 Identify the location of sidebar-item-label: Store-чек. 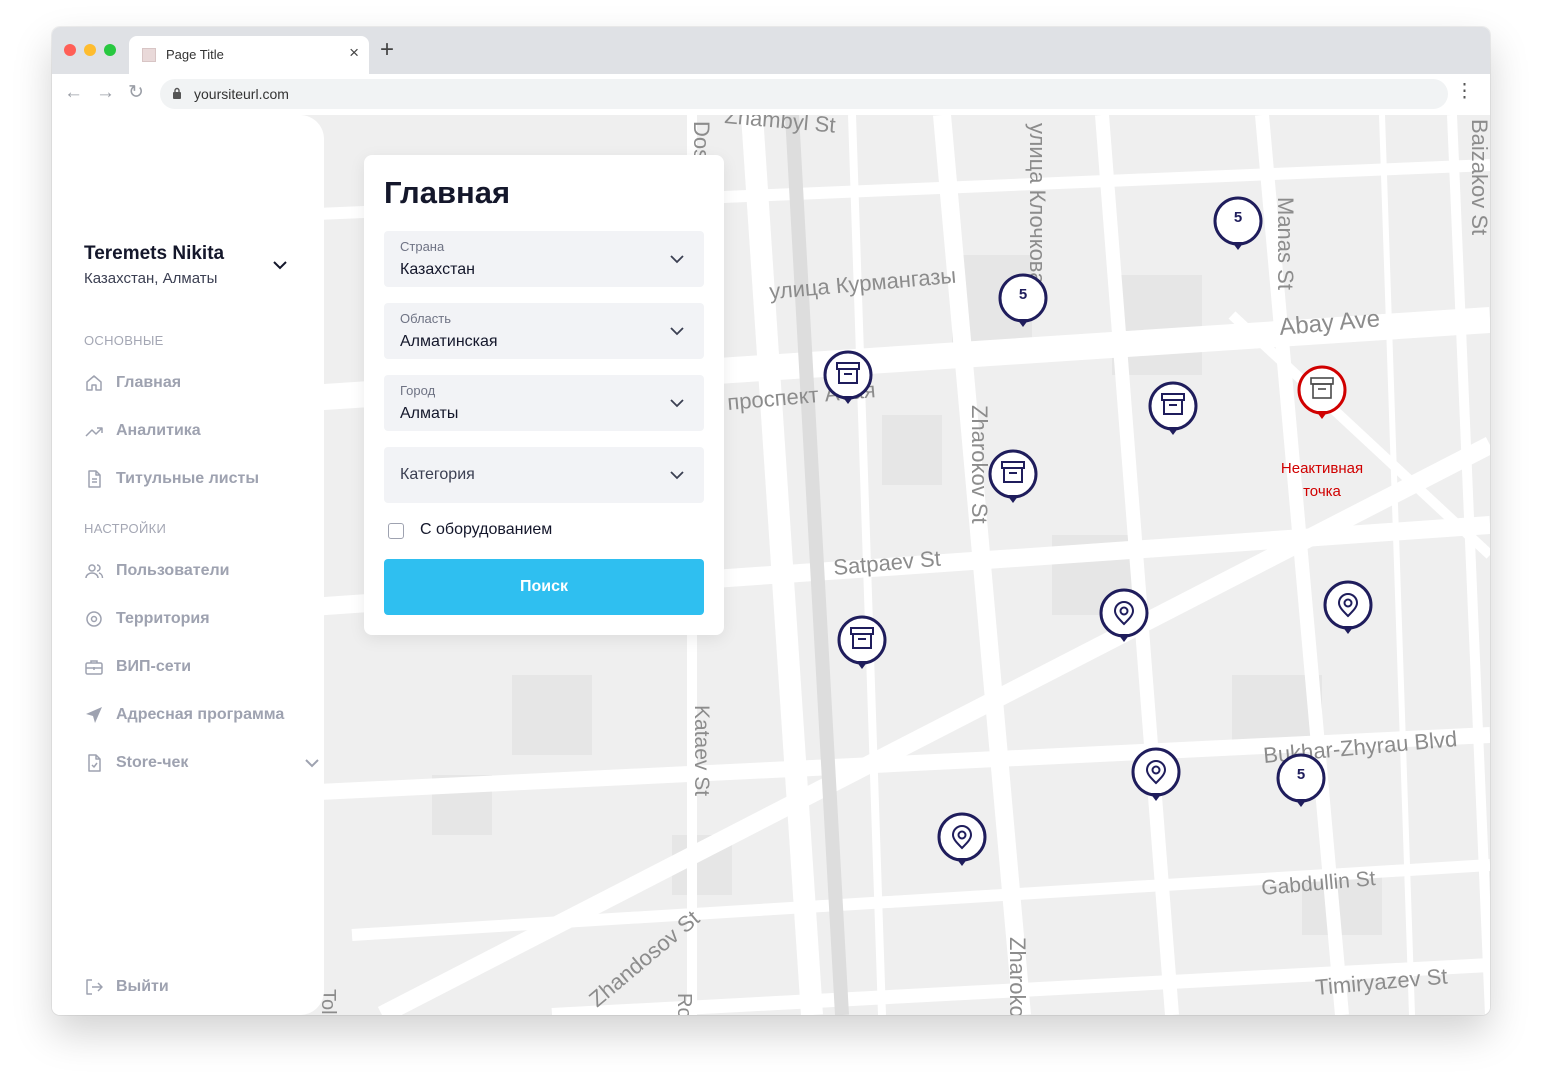
(152, 762).